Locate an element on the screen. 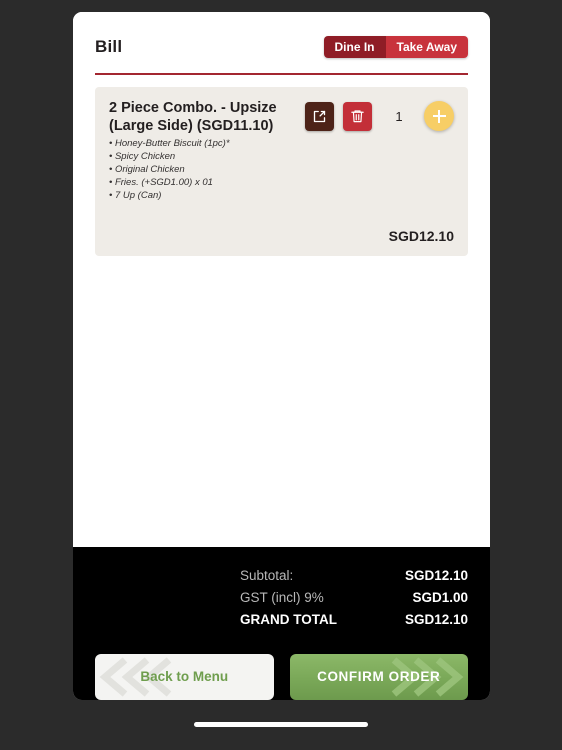 Image resolution: width=562 pixels, height=750 pixels. item-option: Original Chicken is located at coordinates (207, 170).